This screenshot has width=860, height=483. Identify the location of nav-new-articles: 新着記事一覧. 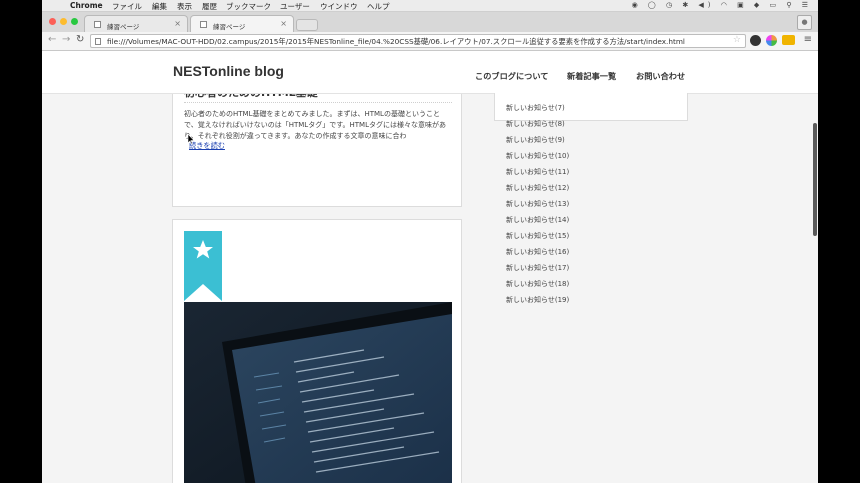
(591, 76).